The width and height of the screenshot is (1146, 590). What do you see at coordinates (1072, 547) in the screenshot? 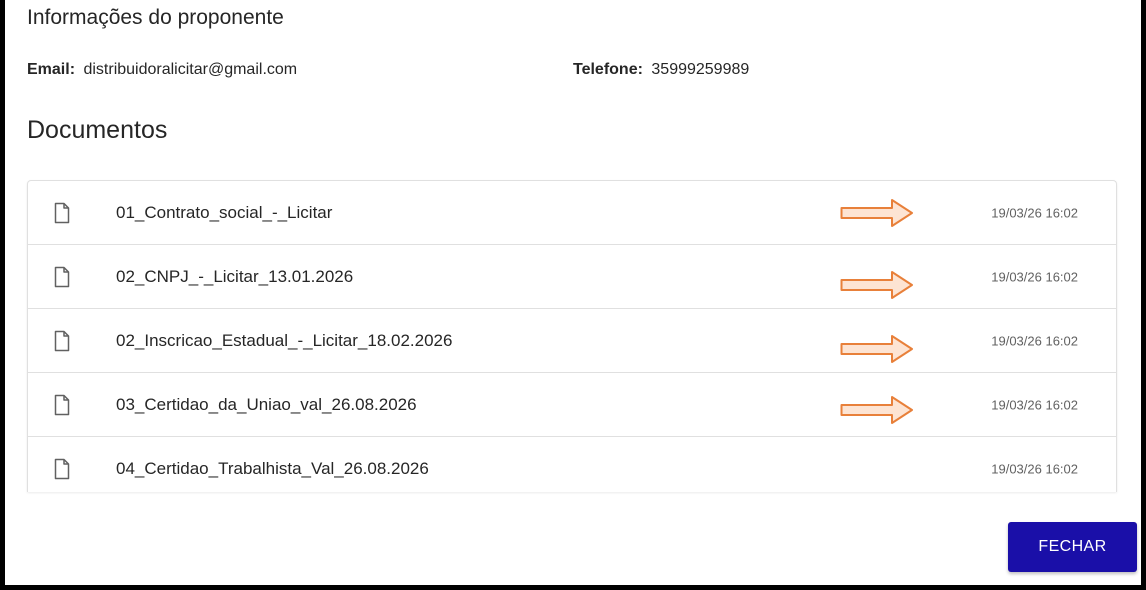
I see `close-button: FECHAR` at bounding box center [1072, 547].